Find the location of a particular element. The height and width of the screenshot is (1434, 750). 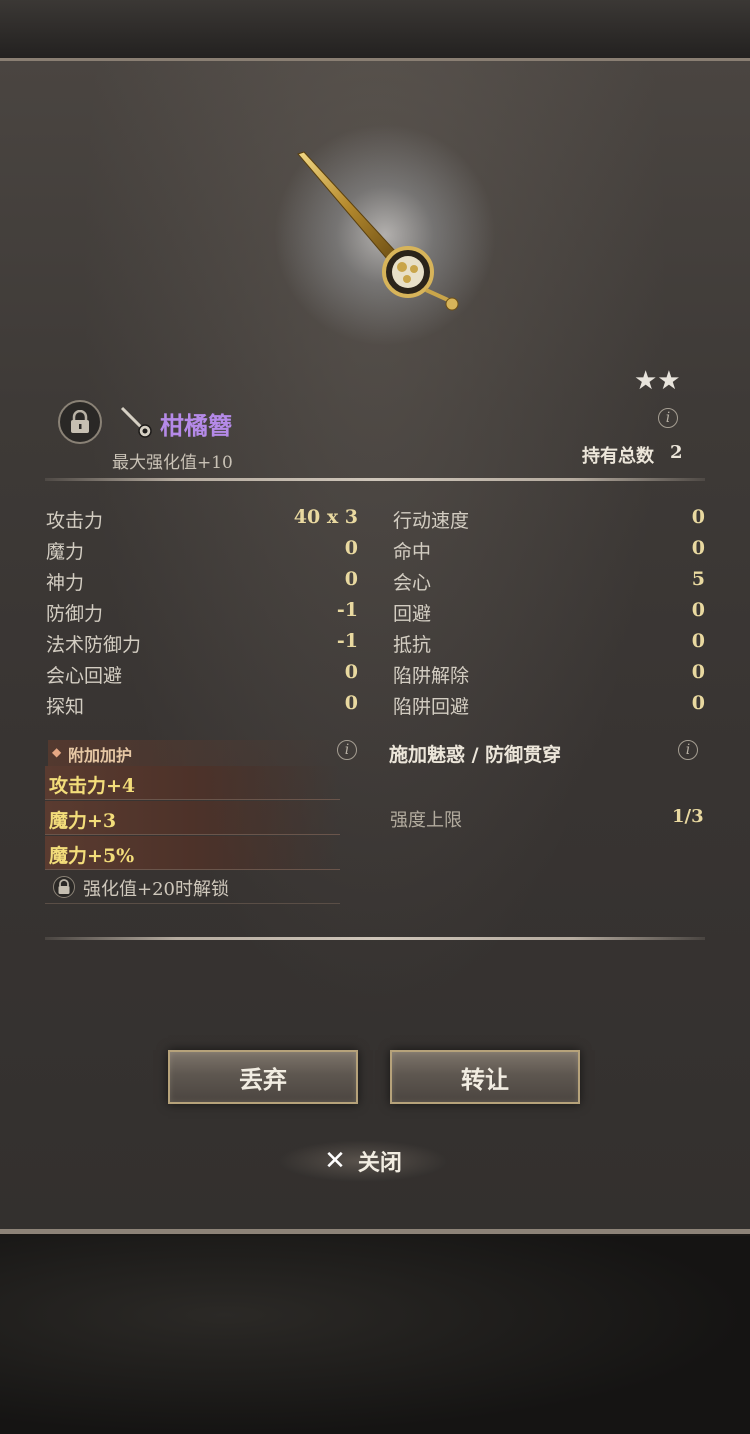

discard-button: 丢弃 is located at coordinates (263, 1077).